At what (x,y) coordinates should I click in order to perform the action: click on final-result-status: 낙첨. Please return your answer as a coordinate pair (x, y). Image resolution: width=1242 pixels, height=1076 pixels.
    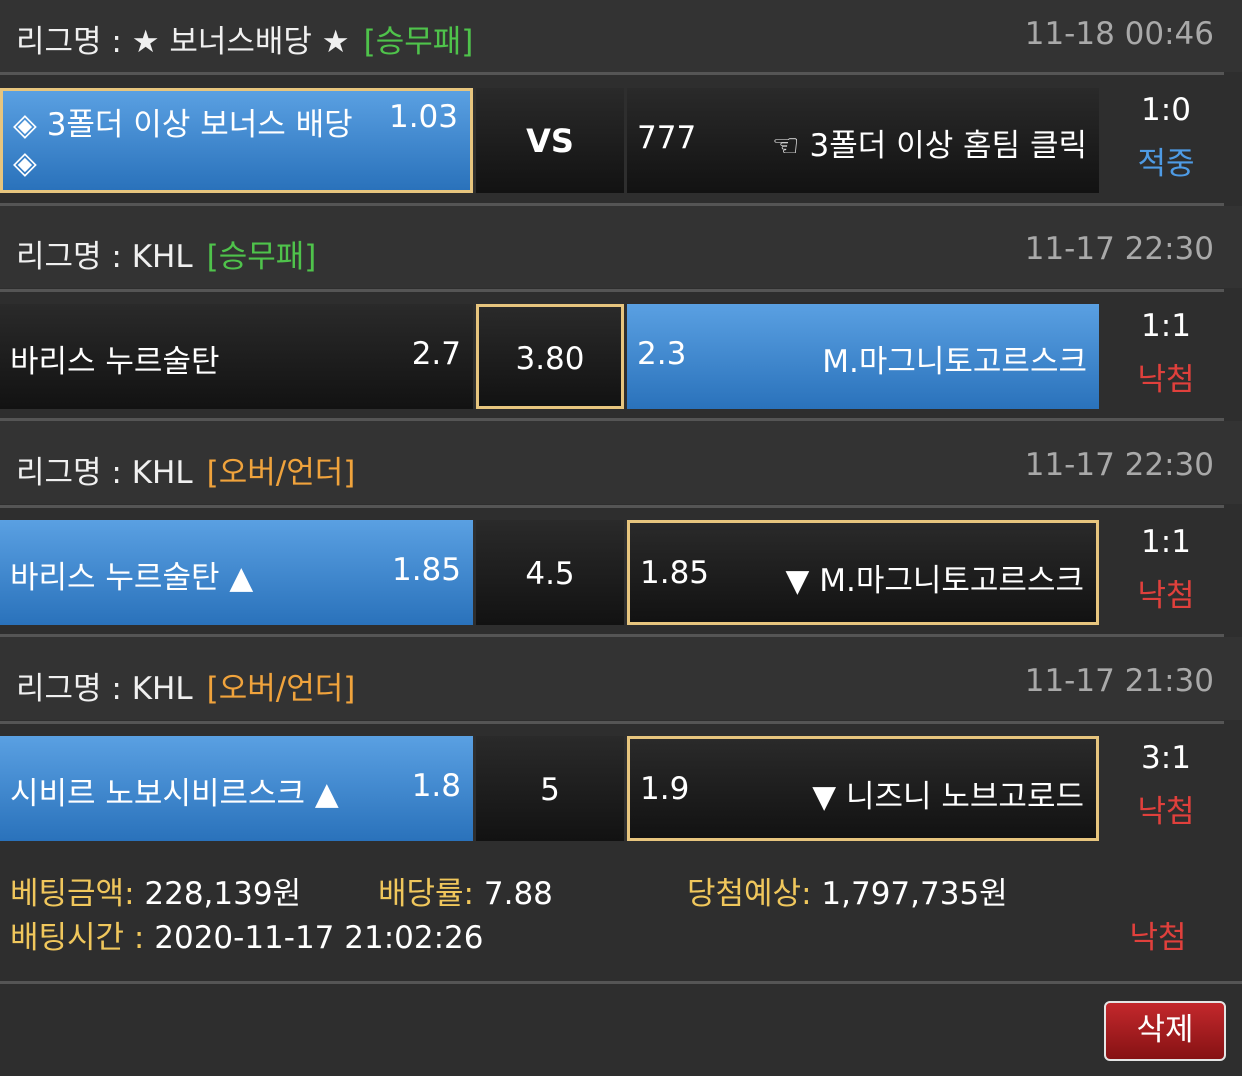
    Looking at the image, I should click on (1158, 938).